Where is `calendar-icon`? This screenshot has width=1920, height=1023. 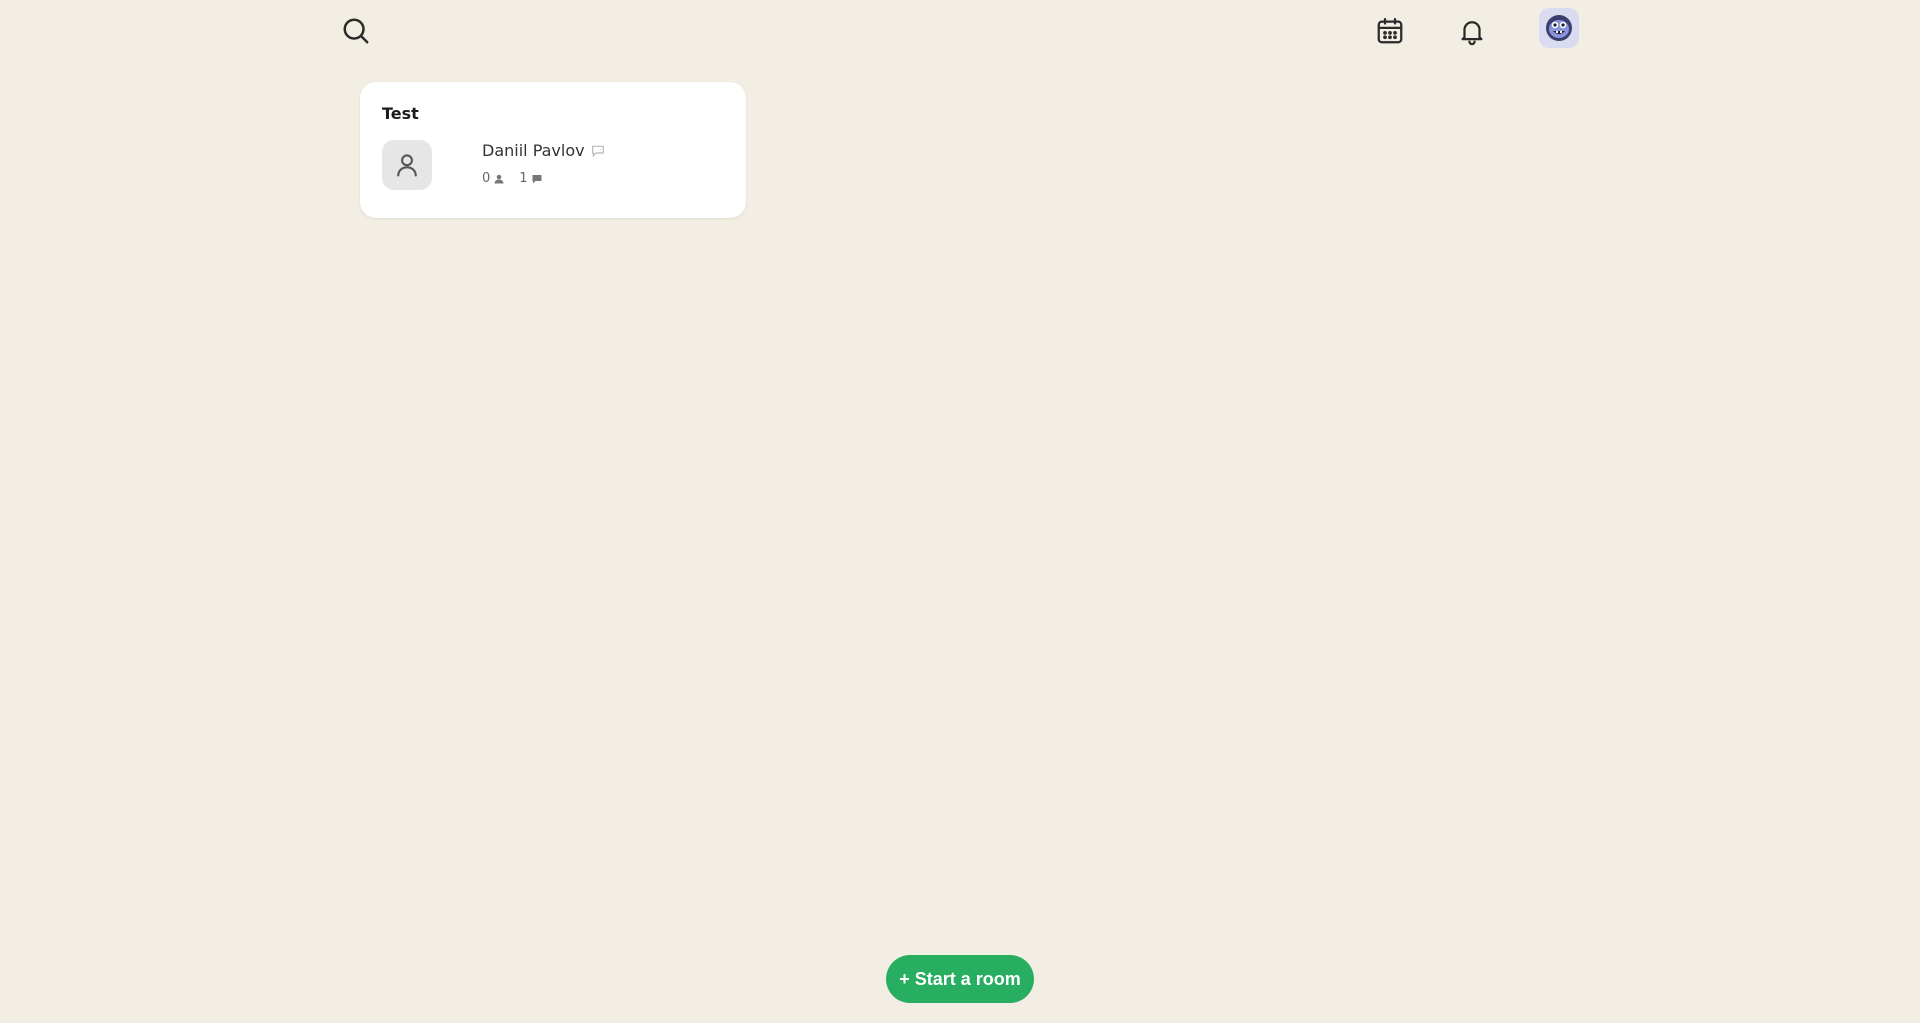 calendar-icon is located at coordinates (1390, 31).